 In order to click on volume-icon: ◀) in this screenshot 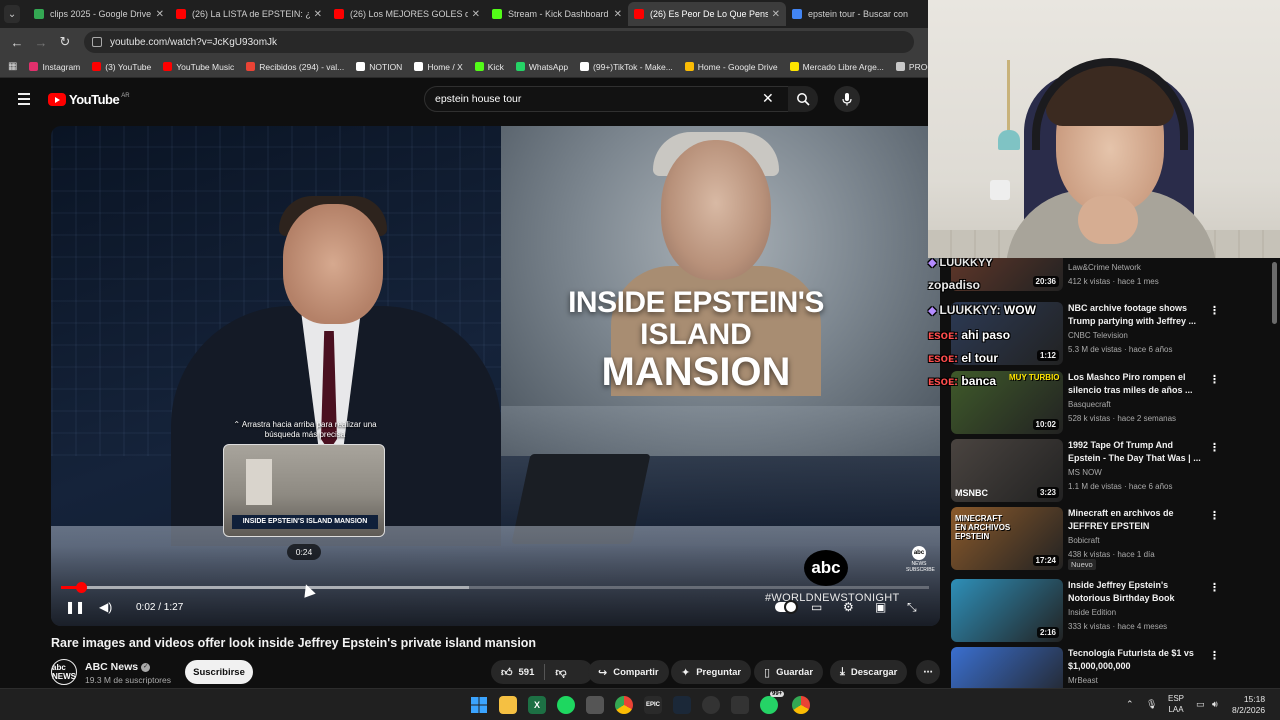, I will do `click(105, 607)`.